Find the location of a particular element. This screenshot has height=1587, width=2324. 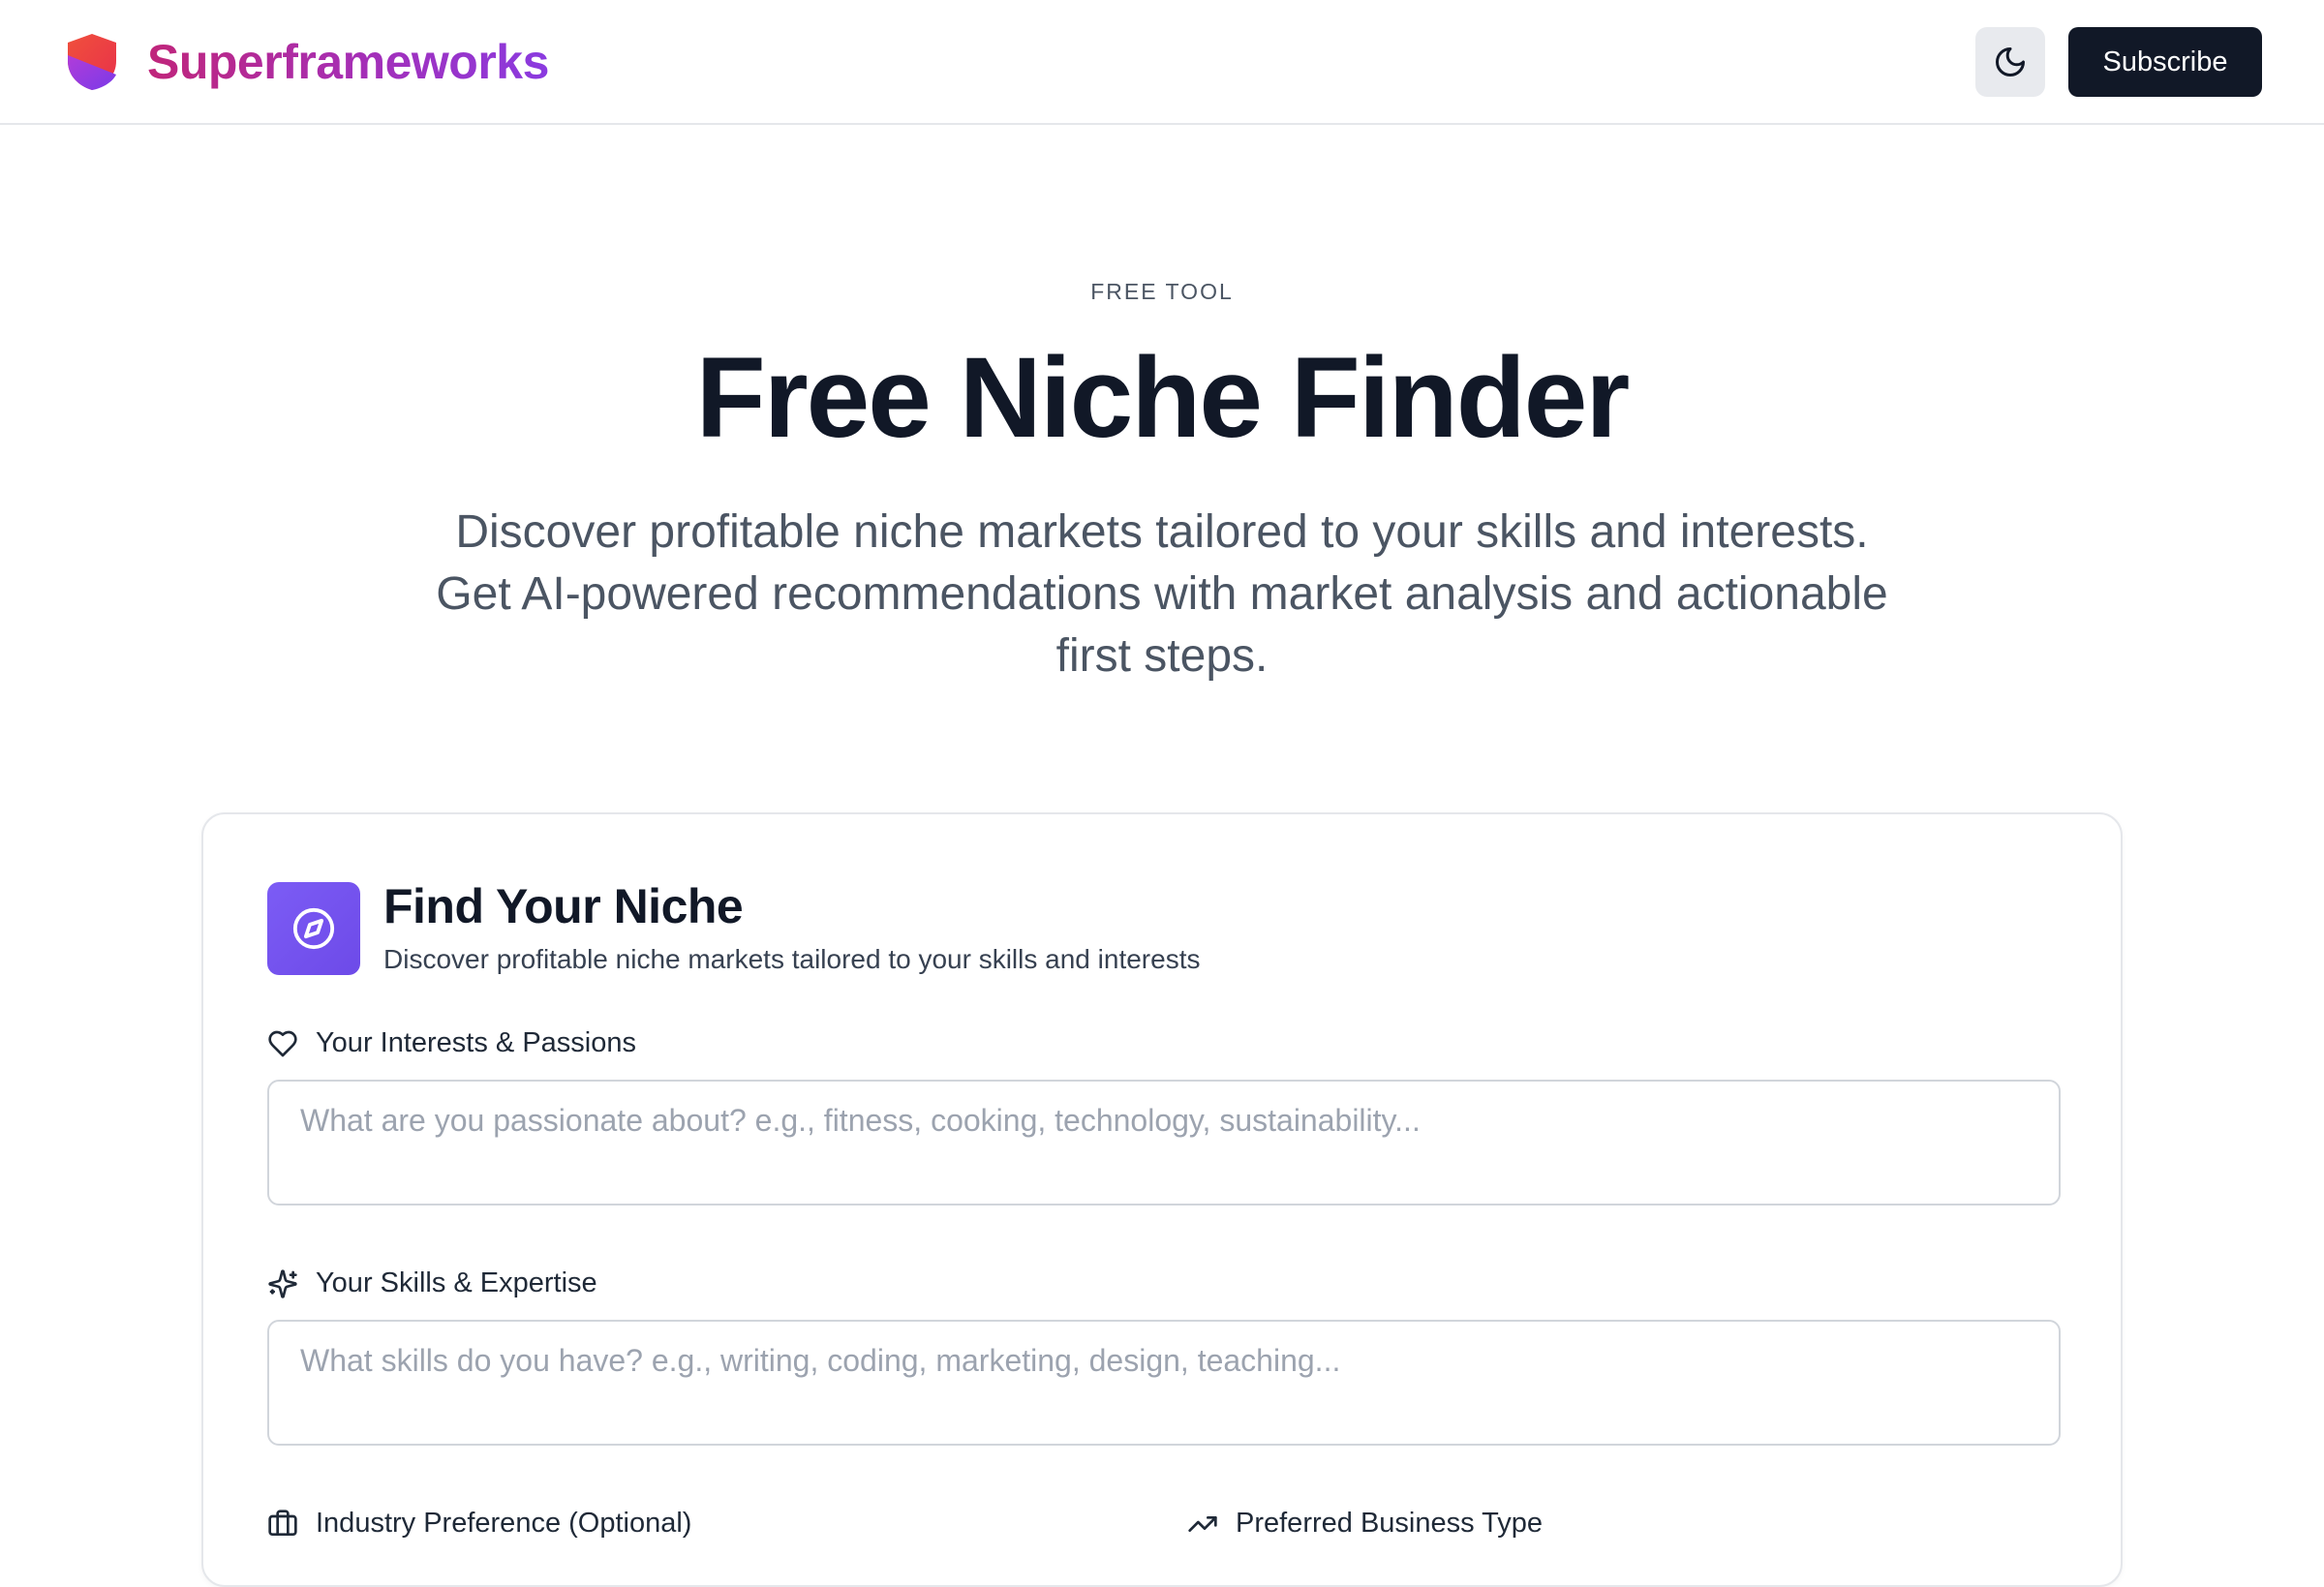

brand-logo-link: Superframeworks is located at coordinates (307, 62).